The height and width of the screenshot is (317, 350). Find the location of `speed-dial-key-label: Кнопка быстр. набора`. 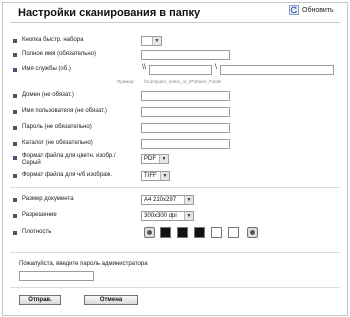

speed-dial-key-label: Кнопка быстр. набора is located at coordinates (53, 40).